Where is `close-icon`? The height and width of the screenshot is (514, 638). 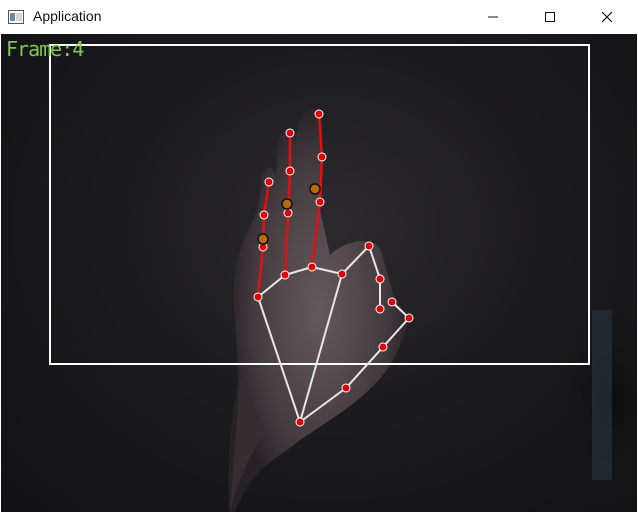 close-icon is located at coordinates (607, 17).